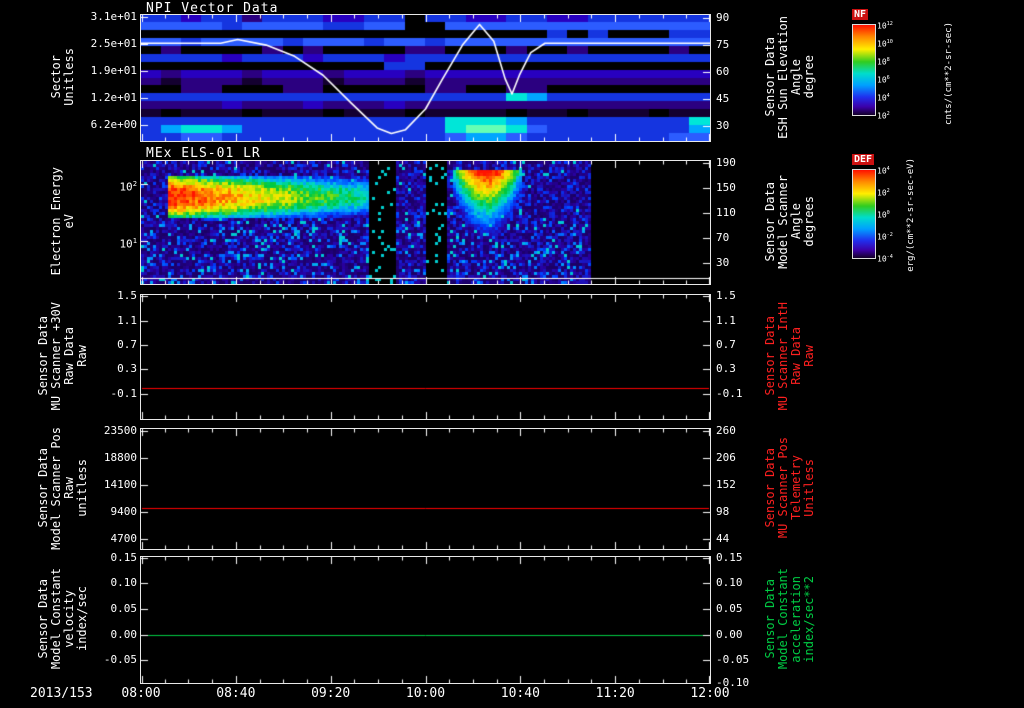  I want to click on y-tick-label: 152, so click(726, 485).